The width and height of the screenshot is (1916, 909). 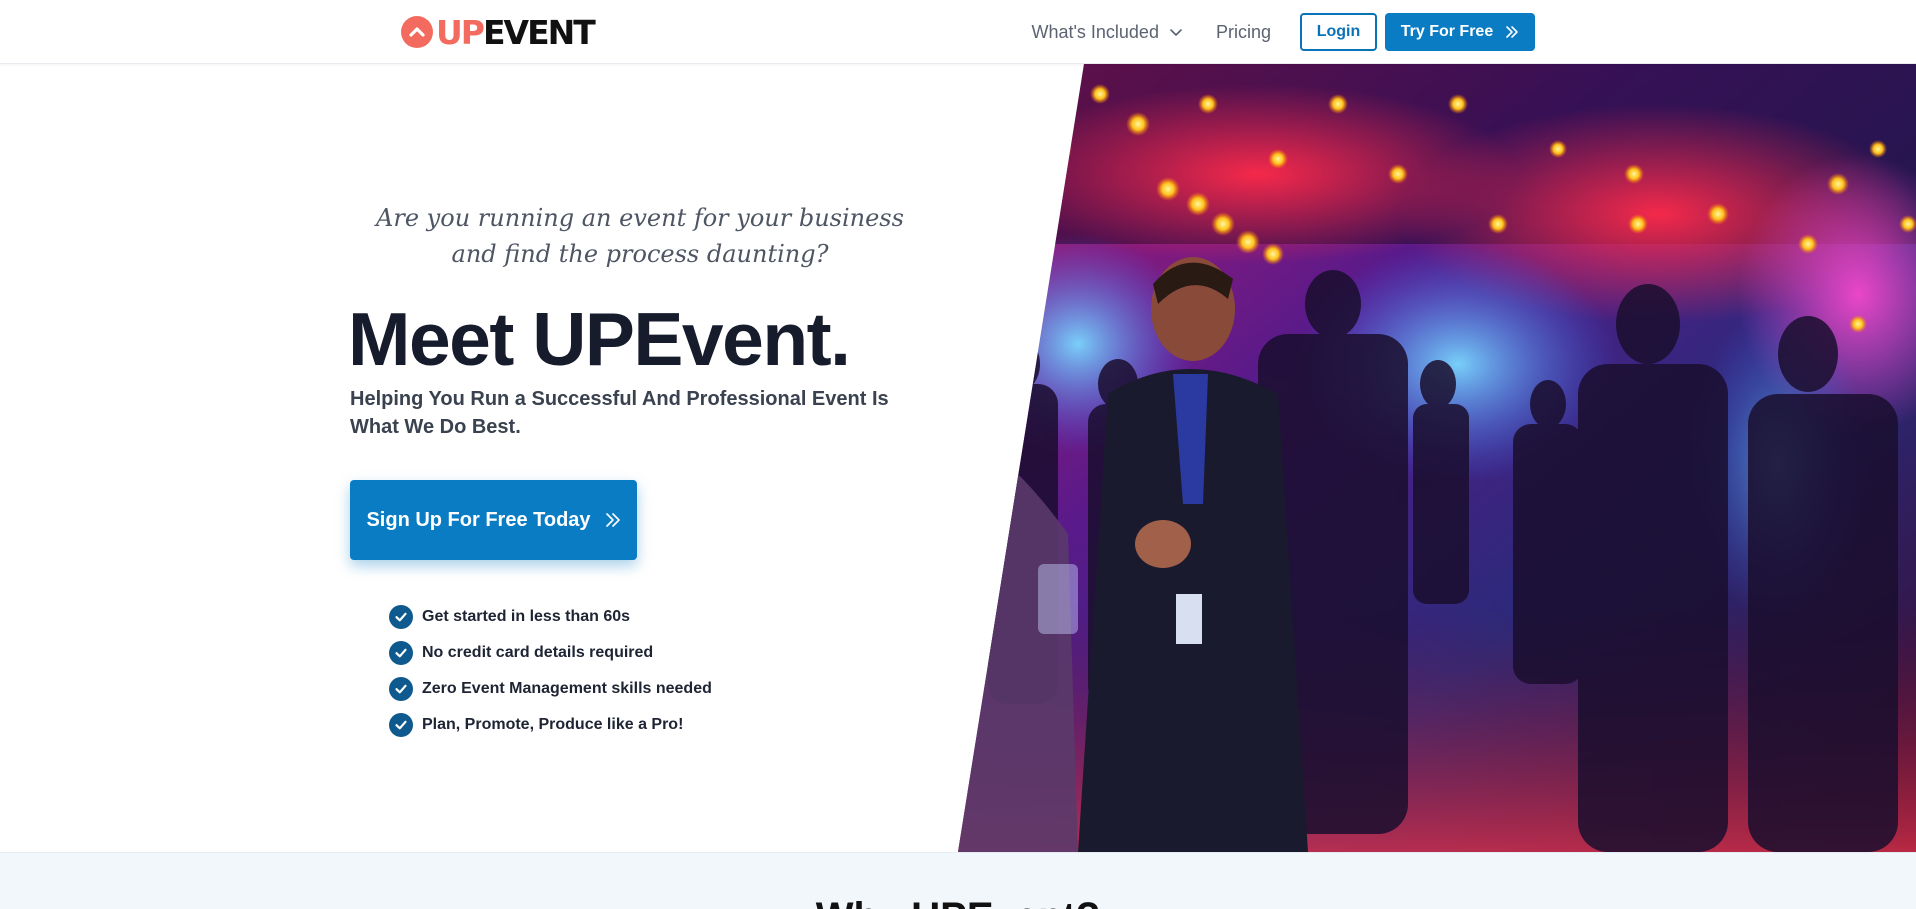 What do you see at coordinates (567, 688) in the screenshot?
I see `feature-text: Zero Event Management skills needed` at bounding box center [567, 688].